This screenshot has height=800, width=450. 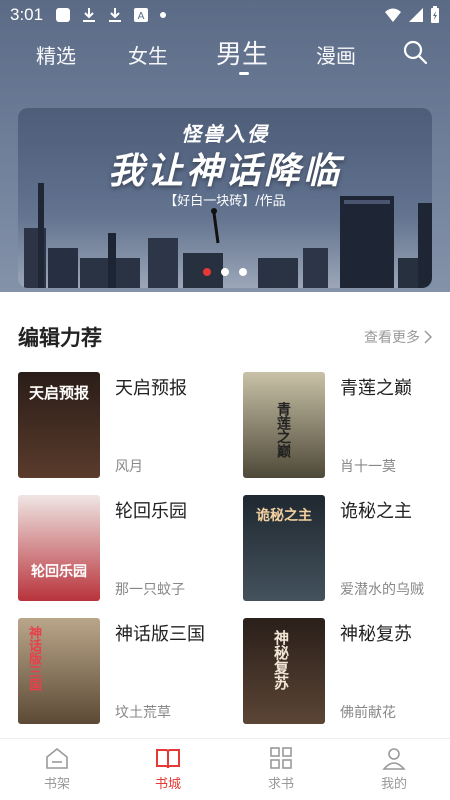 I want to click on book-cover-text: 青莲之巅, so click(x=283, y=430).